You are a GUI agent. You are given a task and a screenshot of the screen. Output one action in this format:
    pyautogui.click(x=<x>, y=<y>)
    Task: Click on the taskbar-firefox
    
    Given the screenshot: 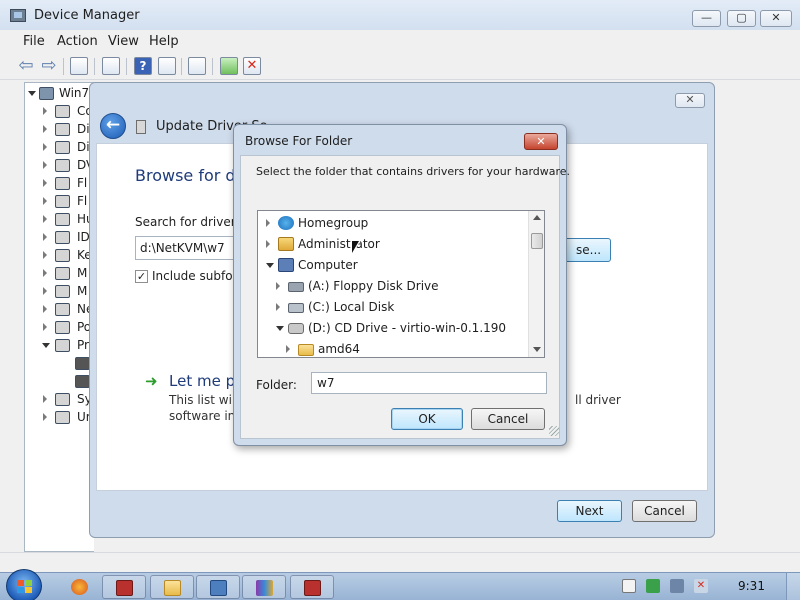 What is the action you would take?
    pyautogui.click(x=80, y=587)
    